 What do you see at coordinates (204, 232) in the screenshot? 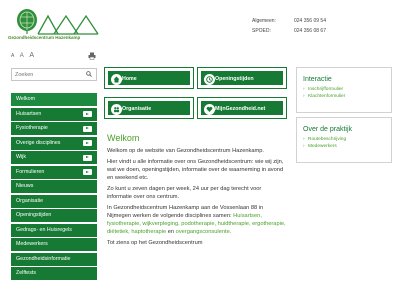
I see `overgangsconsulente-link: overgangsconsulente.` at bounding box center [204, 232].